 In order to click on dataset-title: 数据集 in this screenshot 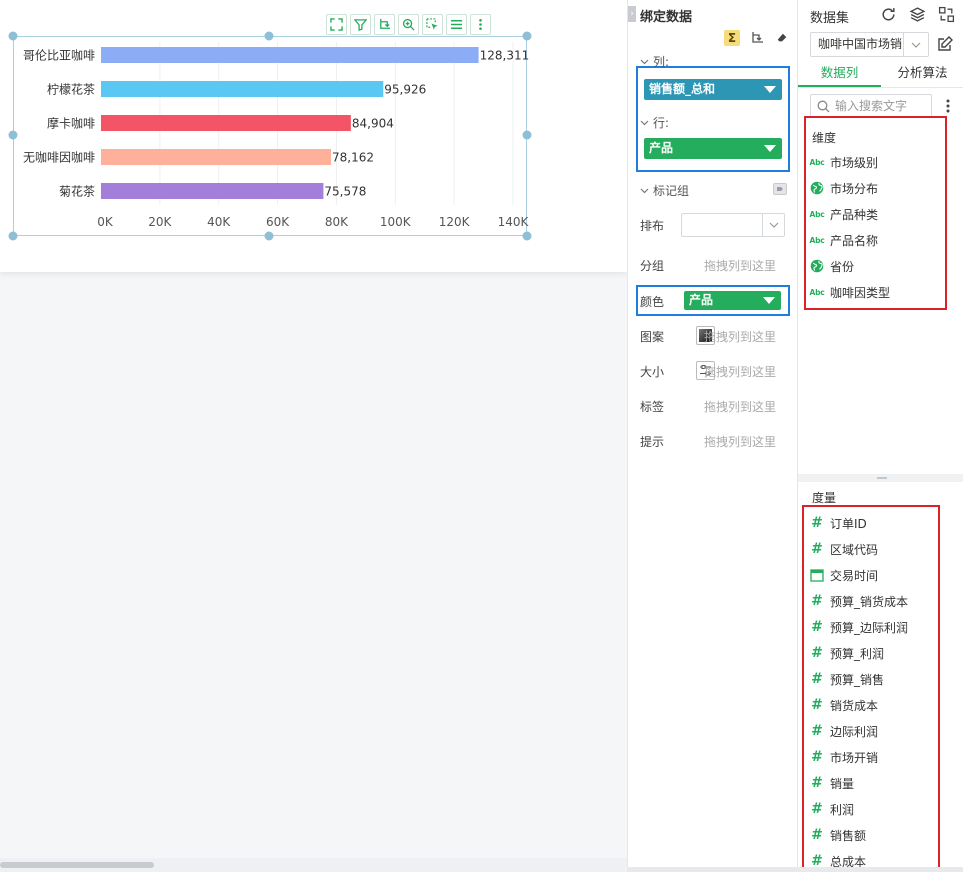, I will do `click(830, 18)`.